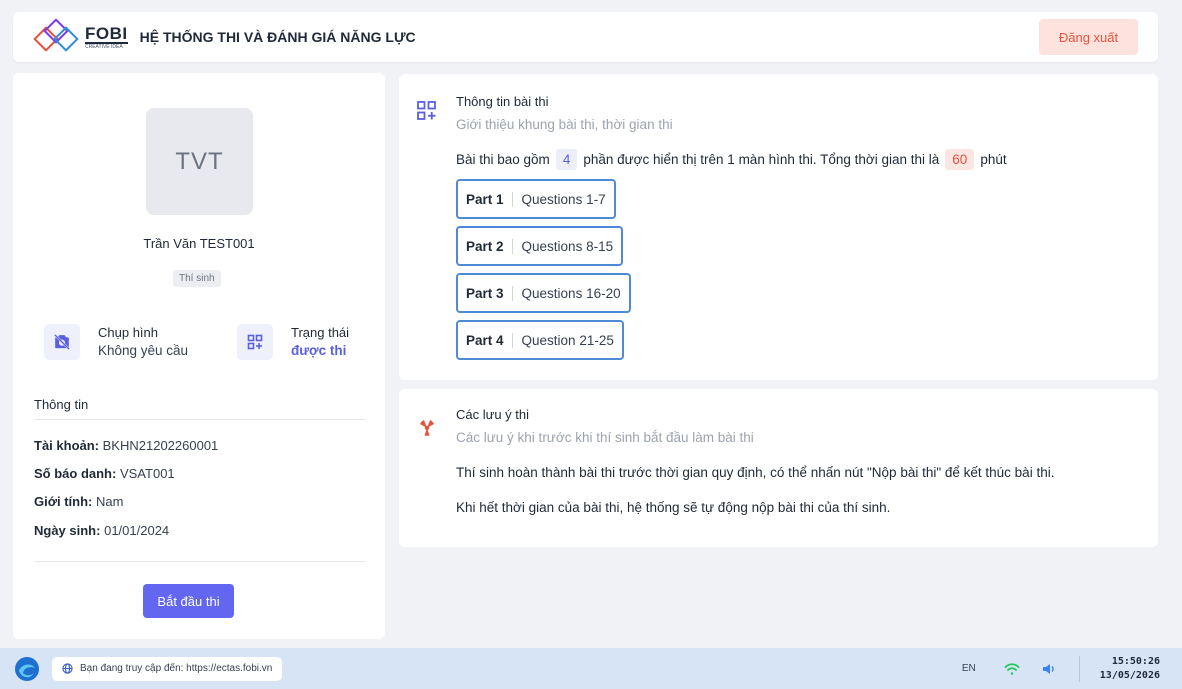 The width and height of the screenshot is (1182, 689). I want to click on part-name: Part 2, so click(489, 246).